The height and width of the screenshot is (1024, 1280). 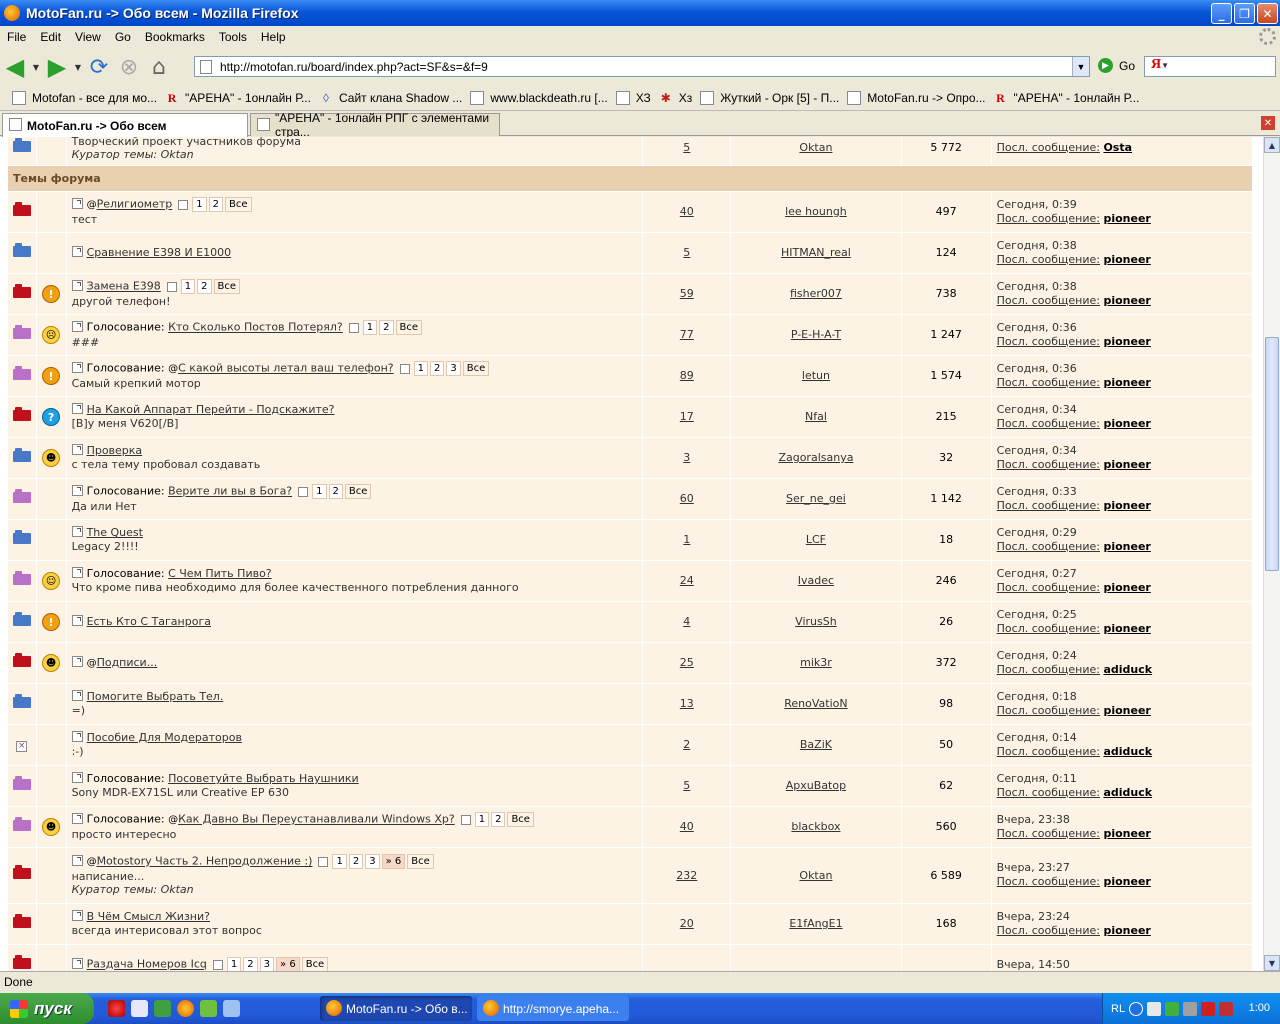 What do you see at coordinates (686, 875) in the screenshot?
I see `replies-link: 232` at bounding box center [686, 875].